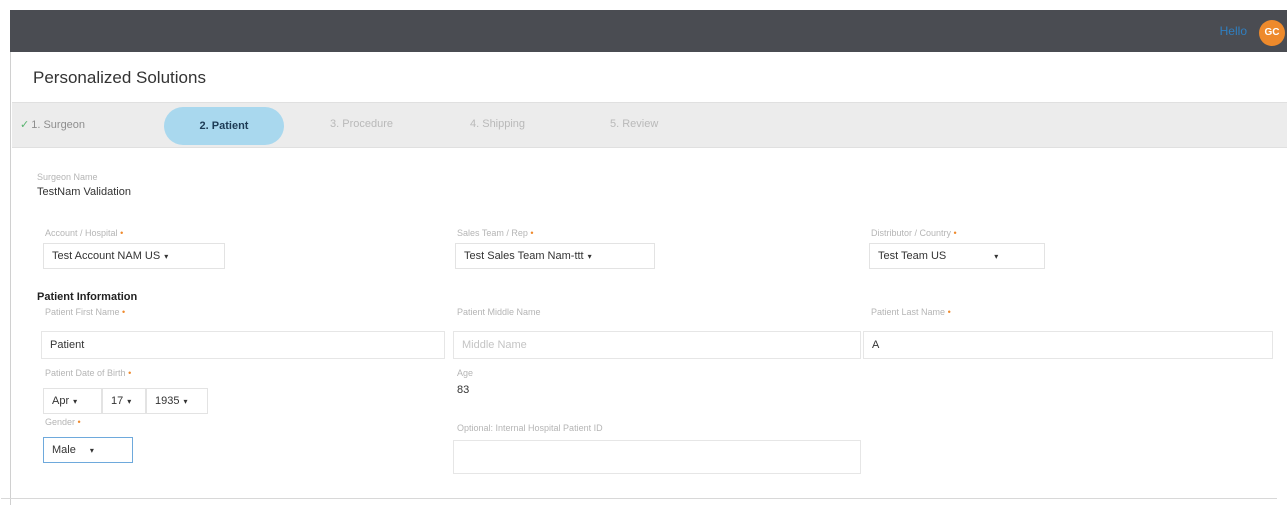 This screenshot has height=505, width=1287. Describe the element at coordinates (648, 31) in the screenshot. I see `top-bar: Hello GC` at that location.